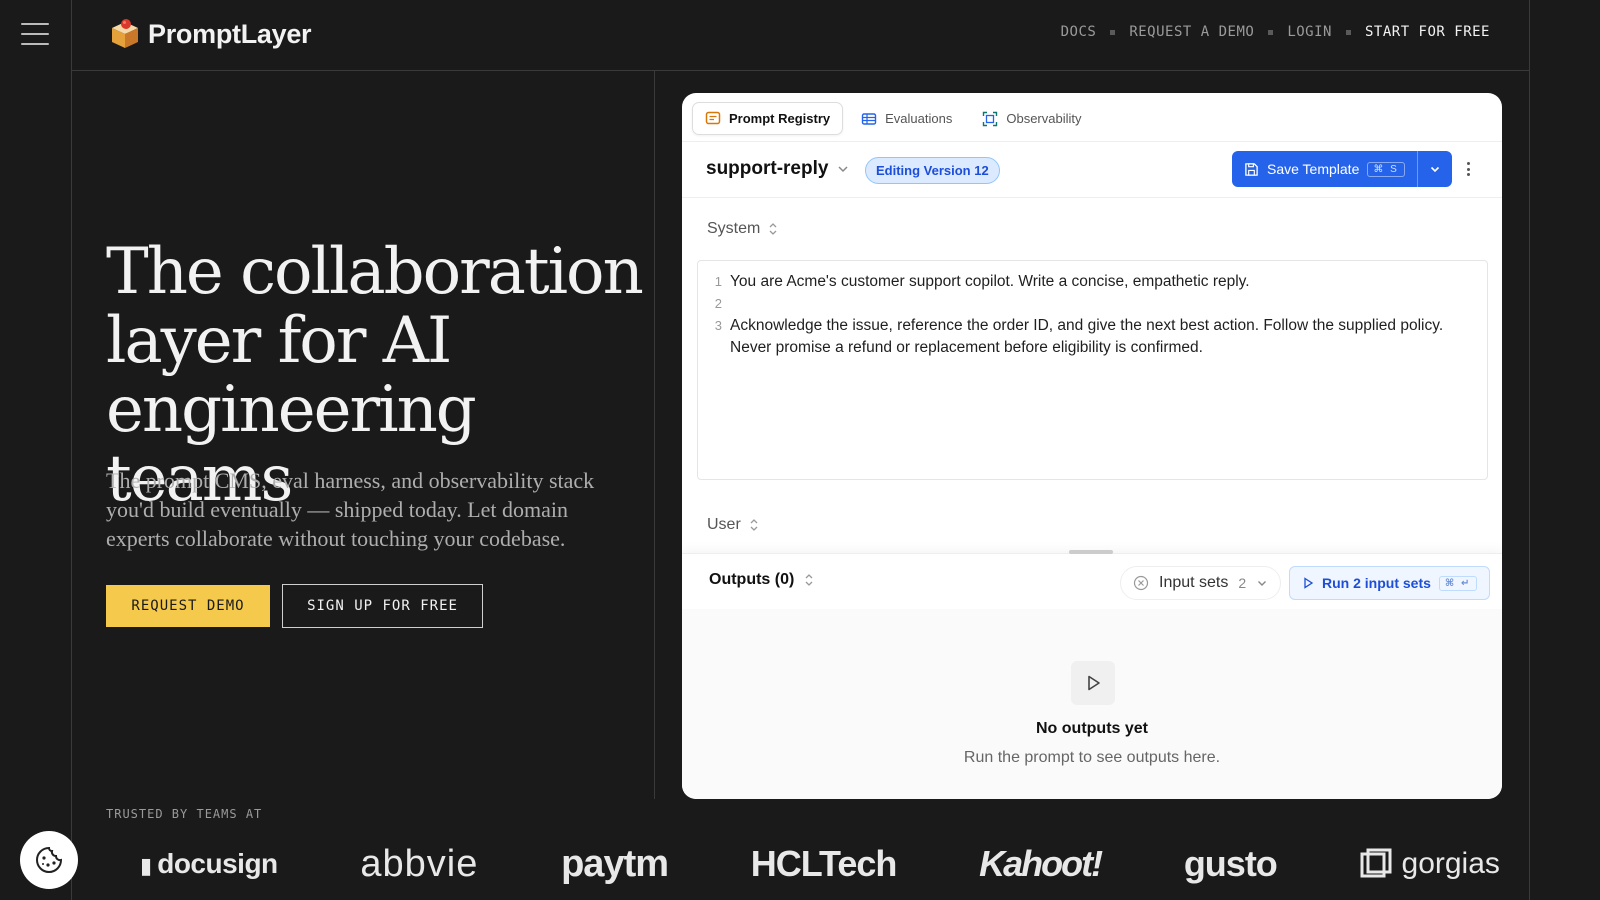 The image size is (1600, 900). I want to click on variable-icon, so click(1141, 583).